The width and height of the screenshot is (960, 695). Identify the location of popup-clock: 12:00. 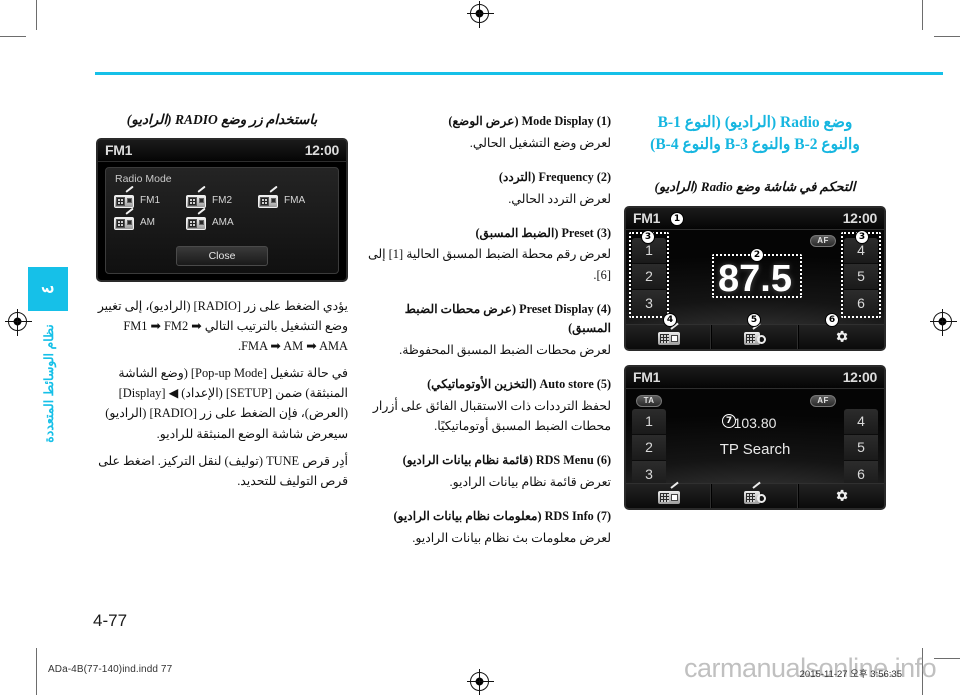
(322, 150).